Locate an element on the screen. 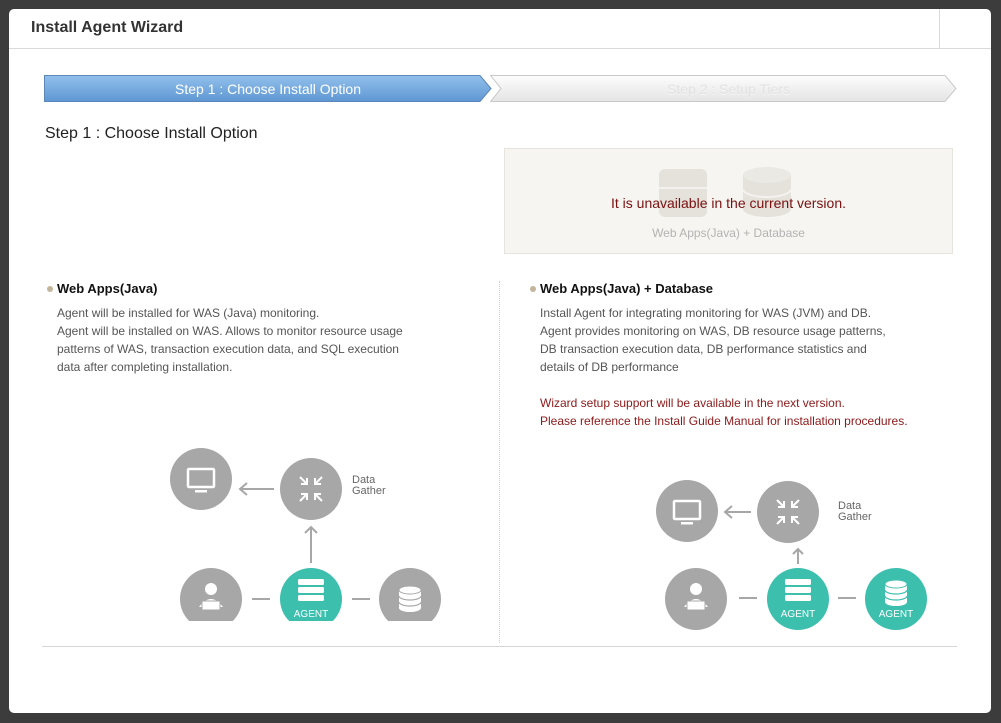 The width and height of the screenshot is (1001, 723). page-heading: Step 1 : Choose Install Option is located at coordinates (151, 133).